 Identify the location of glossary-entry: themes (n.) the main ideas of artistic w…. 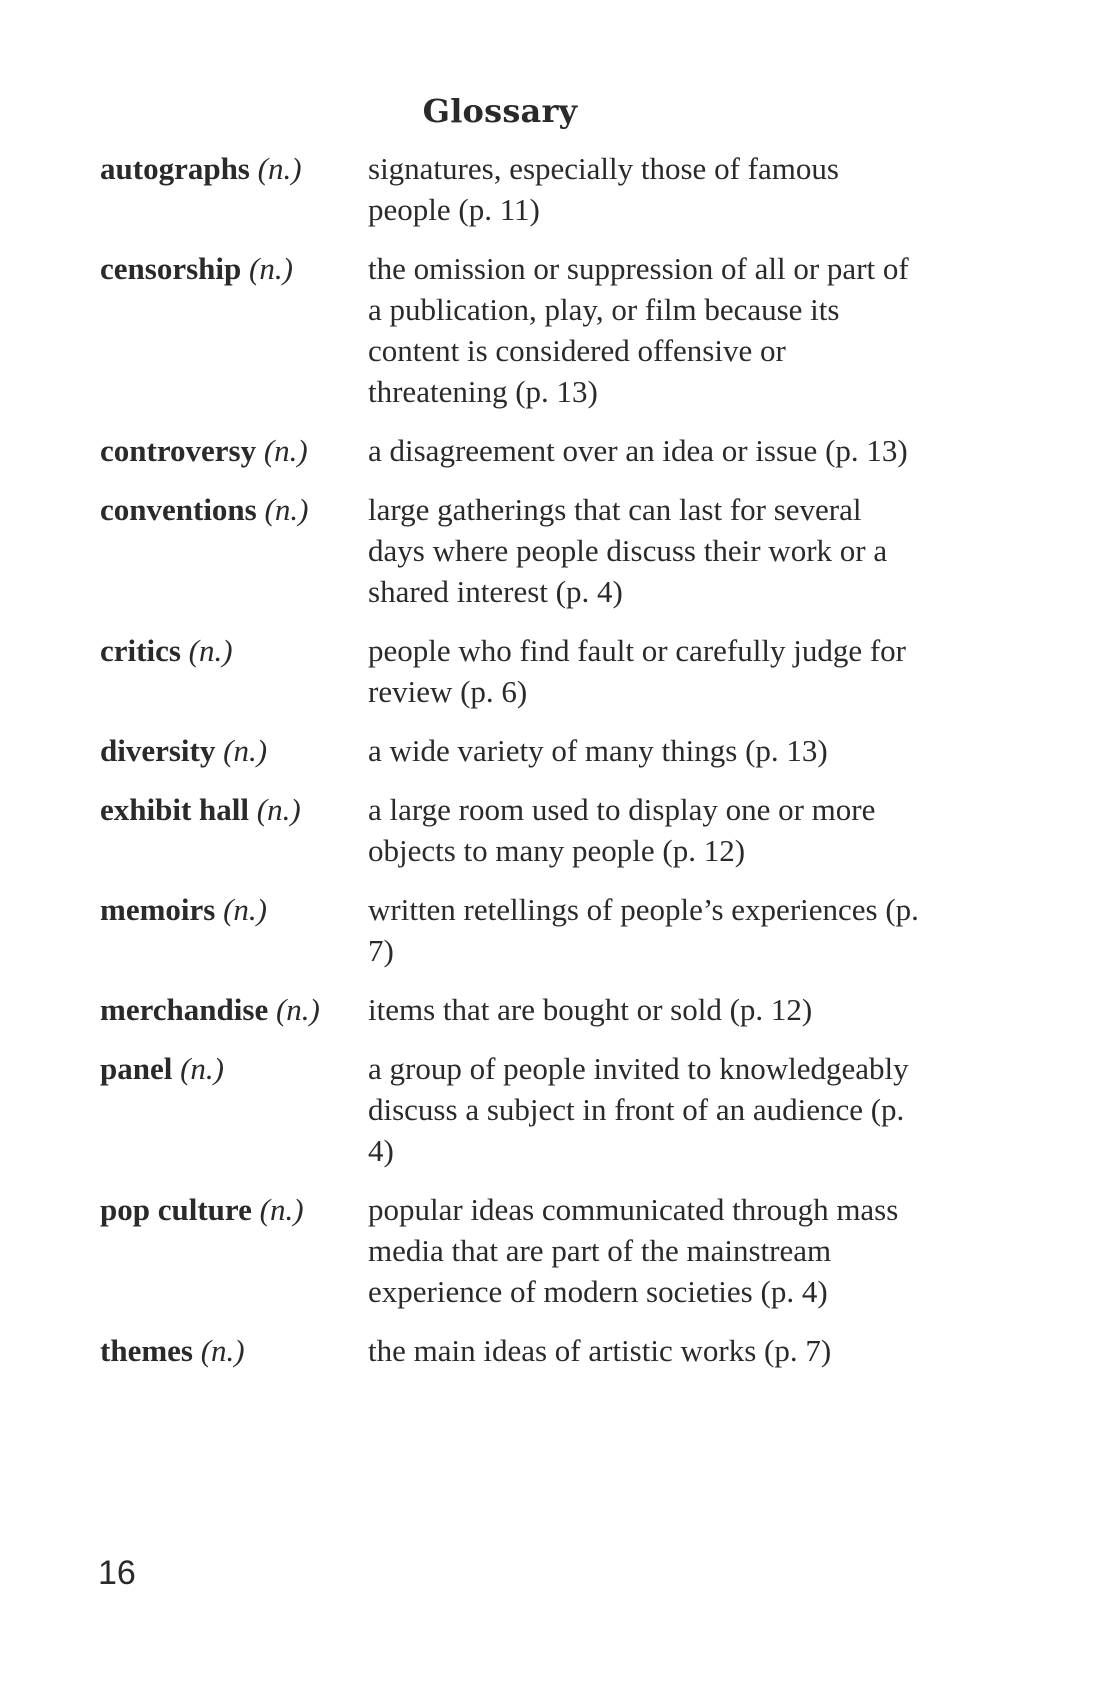
(510, 1350).